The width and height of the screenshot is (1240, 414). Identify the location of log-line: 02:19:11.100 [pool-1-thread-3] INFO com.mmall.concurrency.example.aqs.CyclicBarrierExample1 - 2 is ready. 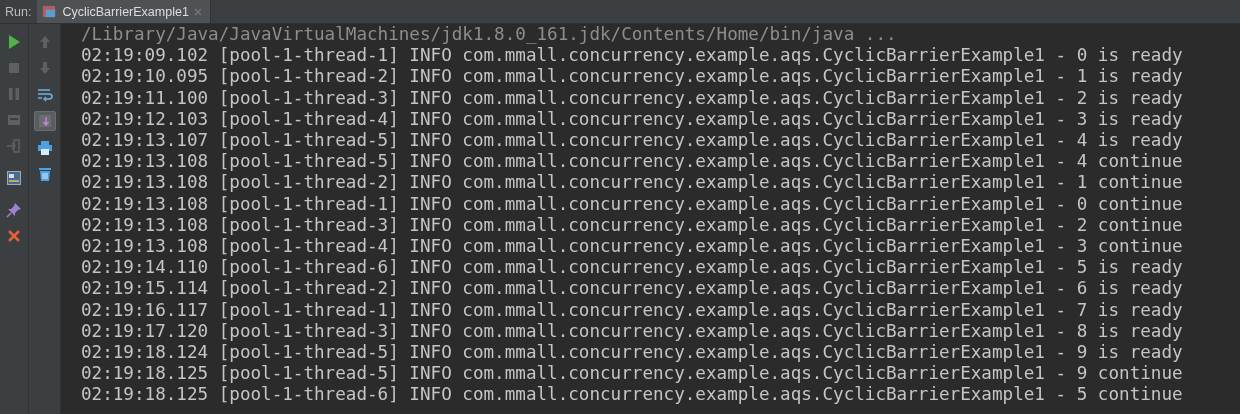
(632, 98).